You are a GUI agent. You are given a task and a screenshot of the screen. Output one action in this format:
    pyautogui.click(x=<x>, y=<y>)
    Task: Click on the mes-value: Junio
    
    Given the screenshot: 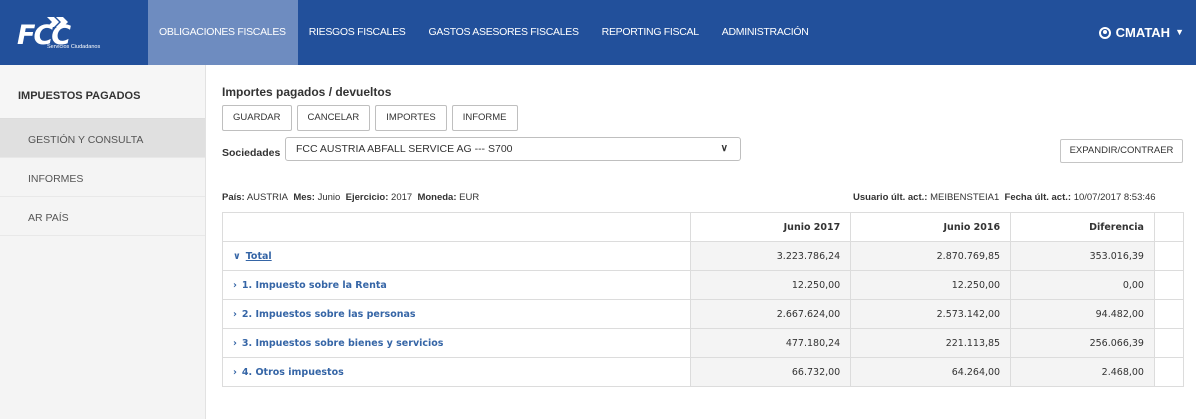 What is the action you would take?
    pyautogui.click(x=329, y=197)
    